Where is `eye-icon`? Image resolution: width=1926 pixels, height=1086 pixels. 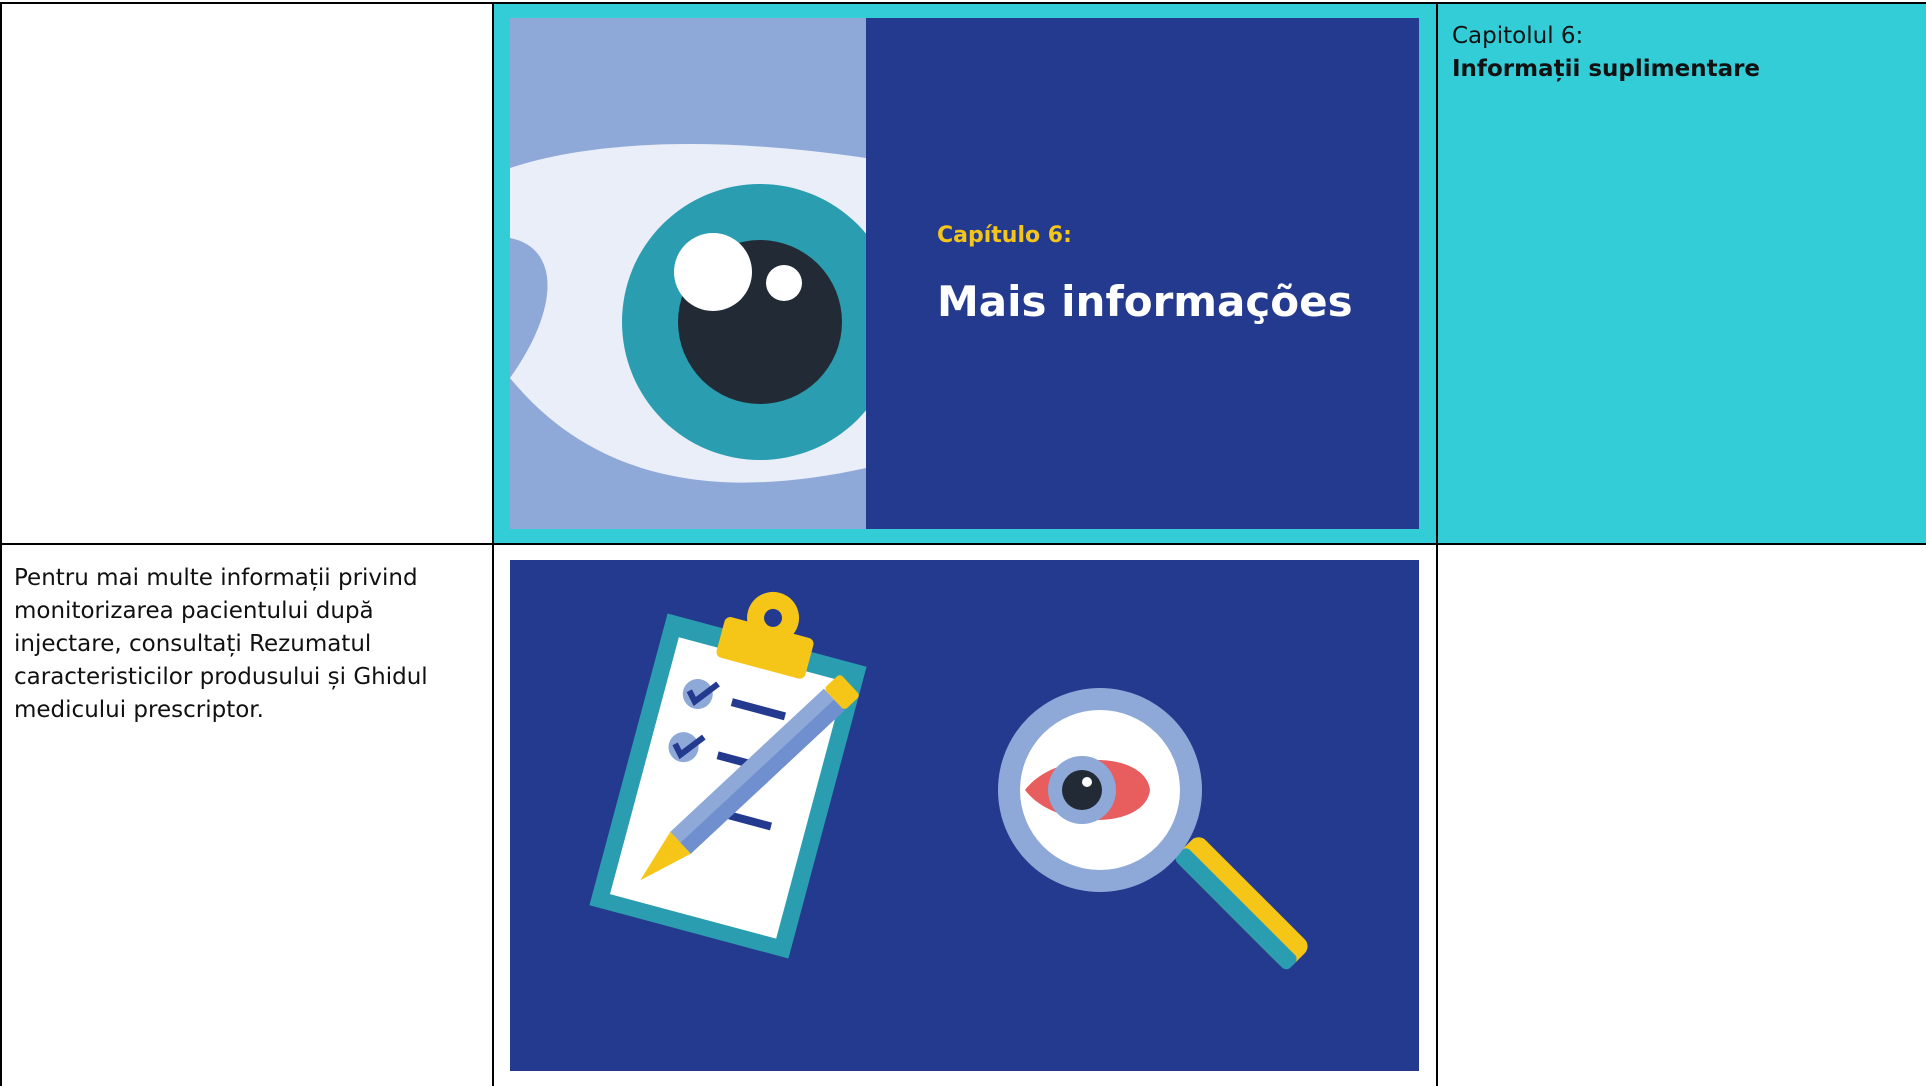 eye-icon is located at coordinates (704, 313).